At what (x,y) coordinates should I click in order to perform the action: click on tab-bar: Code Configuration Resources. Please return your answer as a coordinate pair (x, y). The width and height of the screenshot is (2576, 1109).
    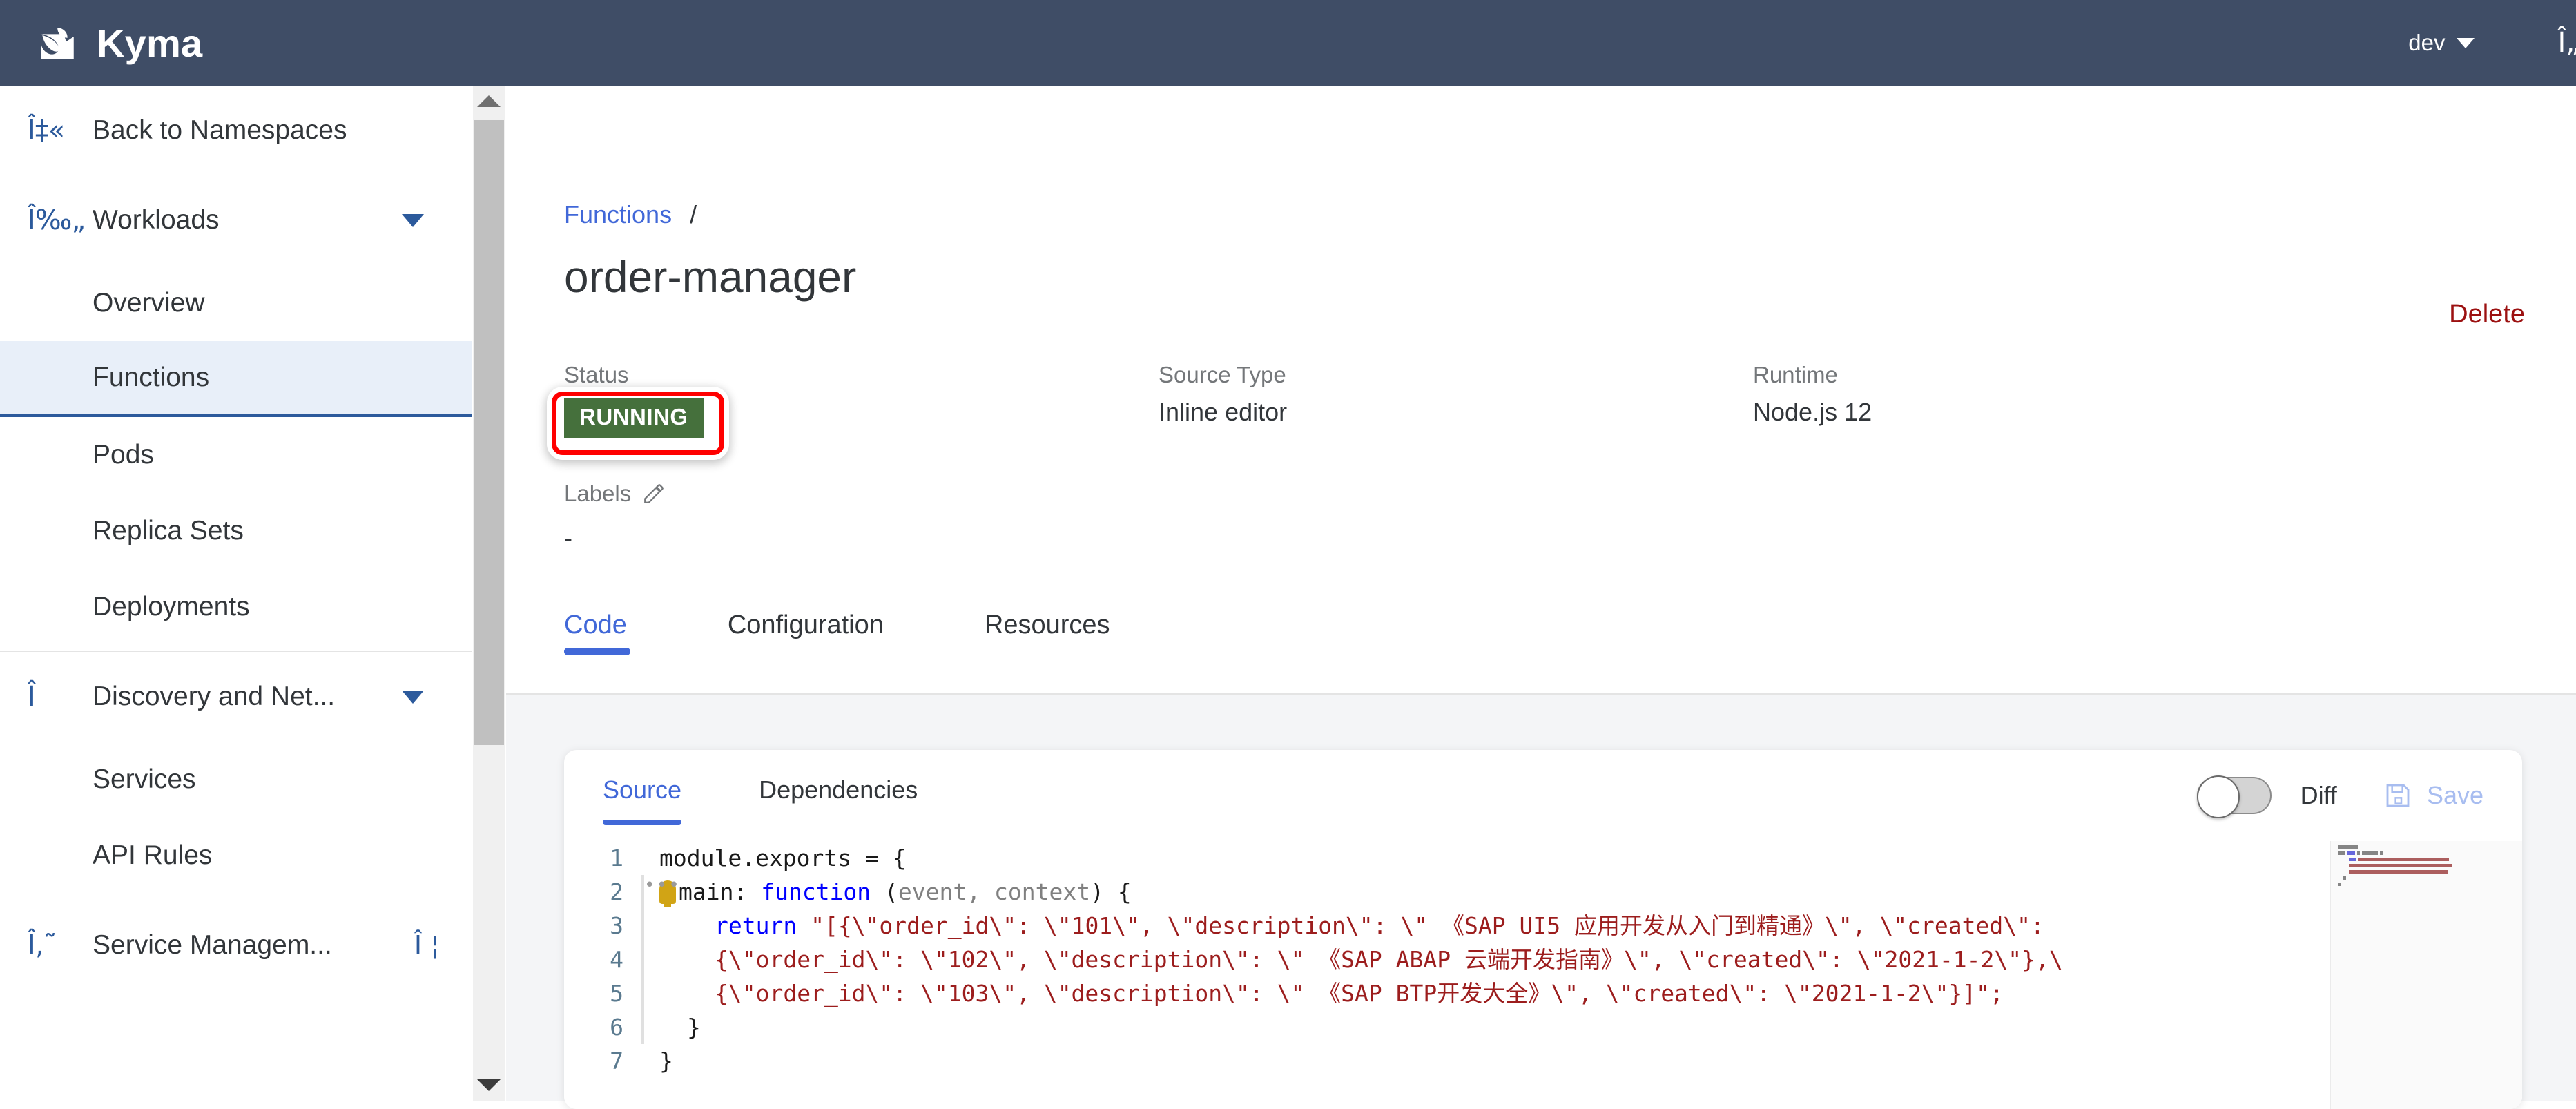
    Looking at the image, I should click on (850, 632).